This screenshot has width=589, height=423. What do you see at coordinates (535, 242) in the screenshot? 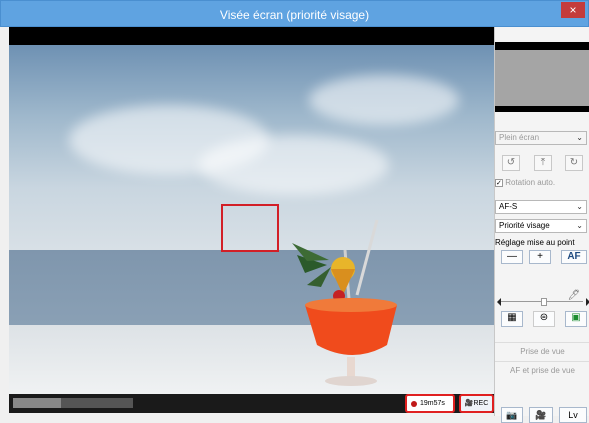
I see `focus-adjust-label: Réglage mise au point` at bounding box center [535, 242].